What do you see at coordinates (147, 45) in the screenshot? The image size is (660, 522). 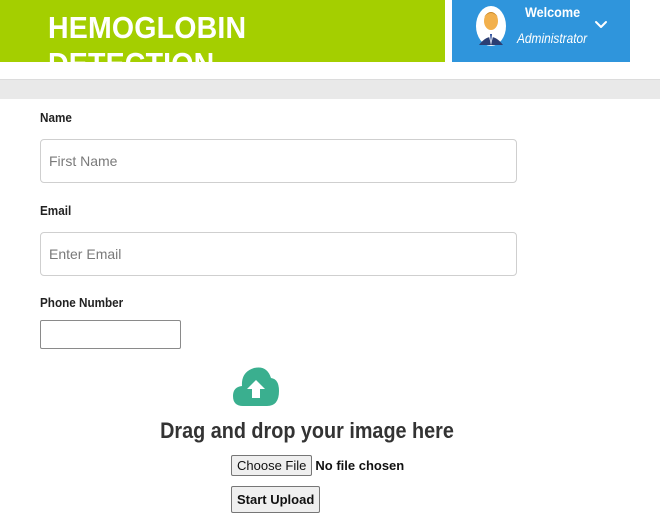 I see `app-title: HEMOGLOBIN DETECTION` at bounding box center [147, 45].